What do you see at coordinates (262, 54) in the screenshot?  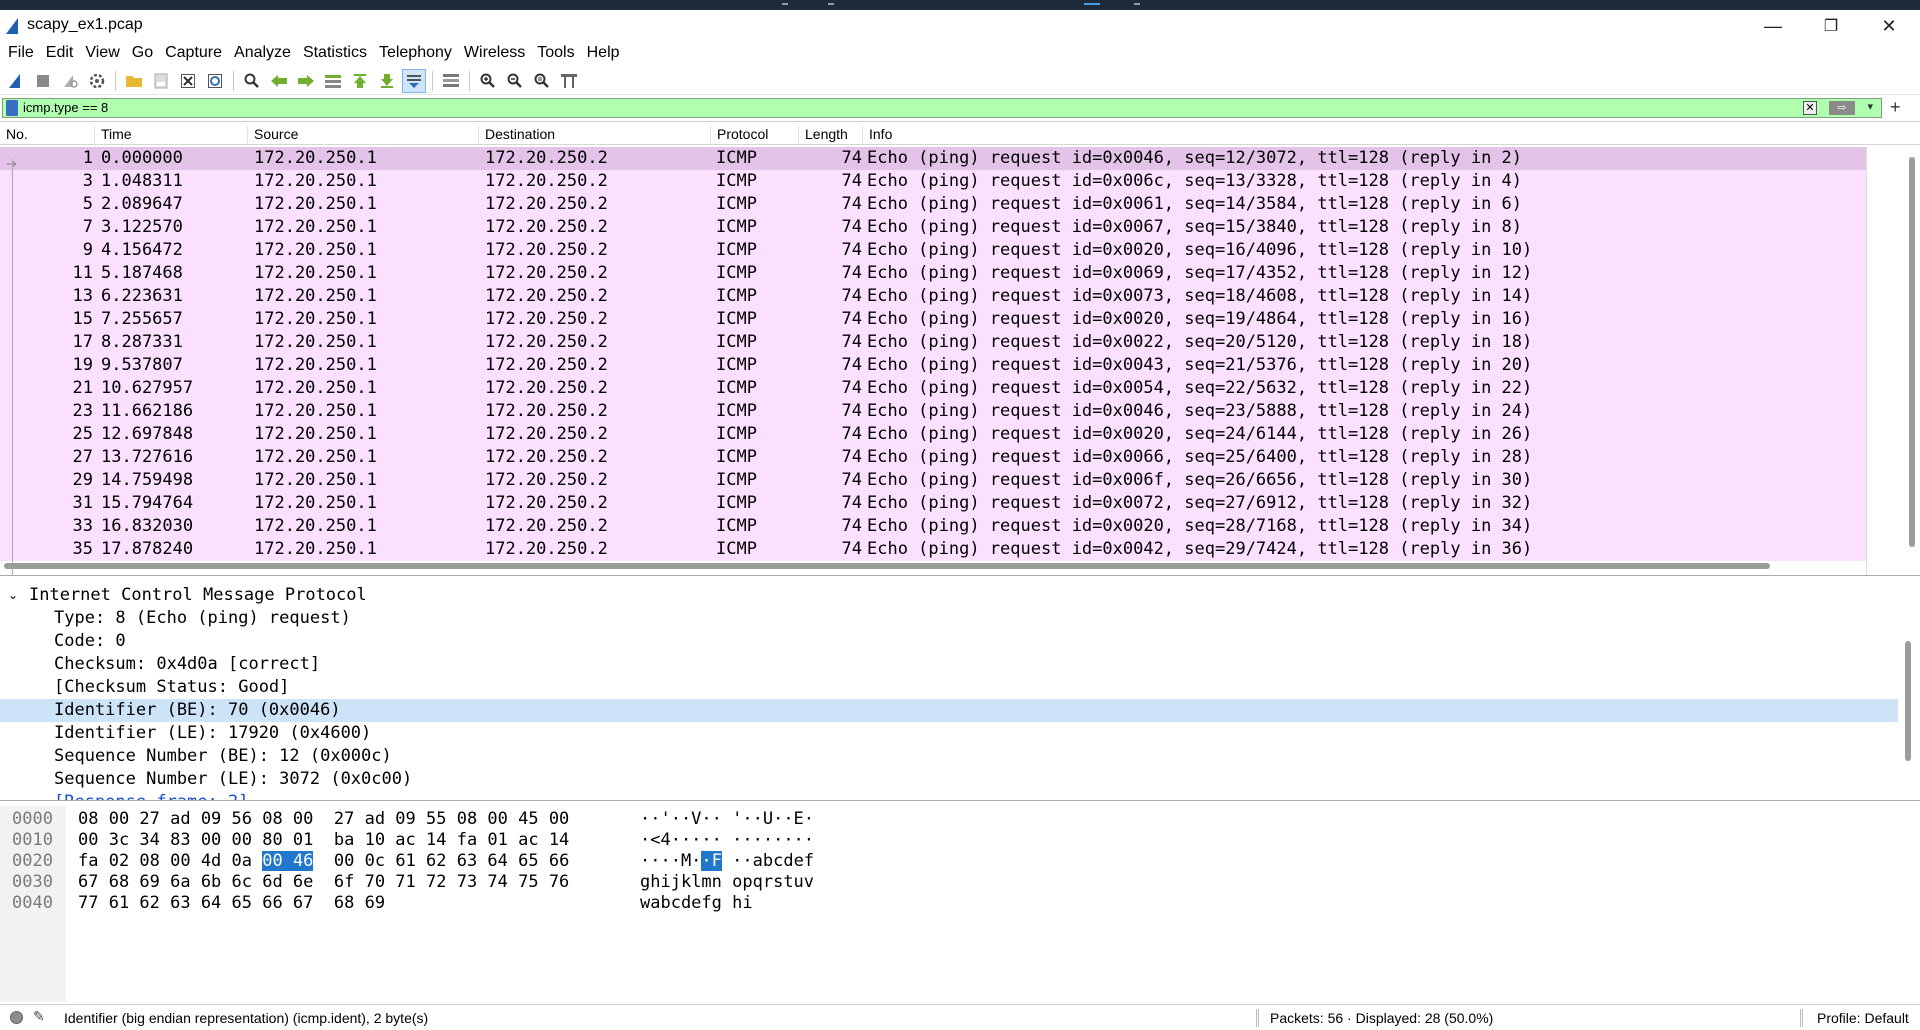 I see `menu-analyze: Analyze` at bounding box center [262, 54].